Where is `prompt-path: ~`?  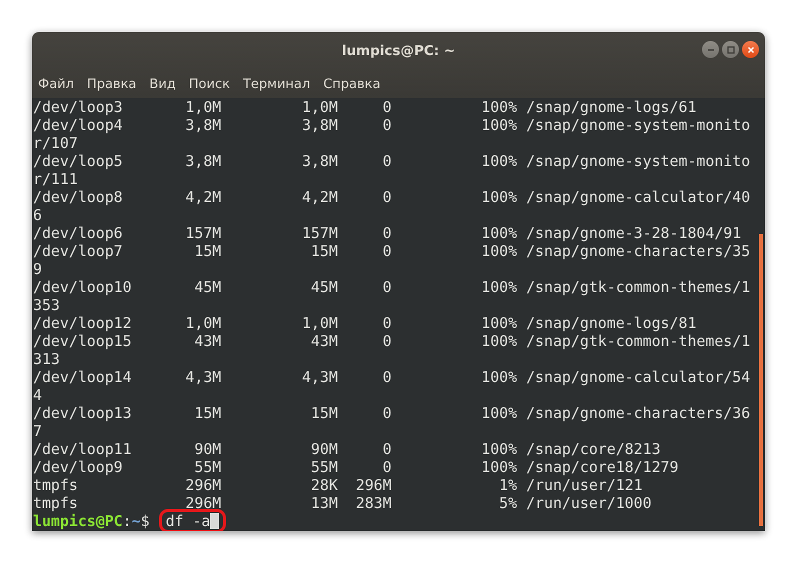 prompt-path: ~ is located at coordinates (136, 521).